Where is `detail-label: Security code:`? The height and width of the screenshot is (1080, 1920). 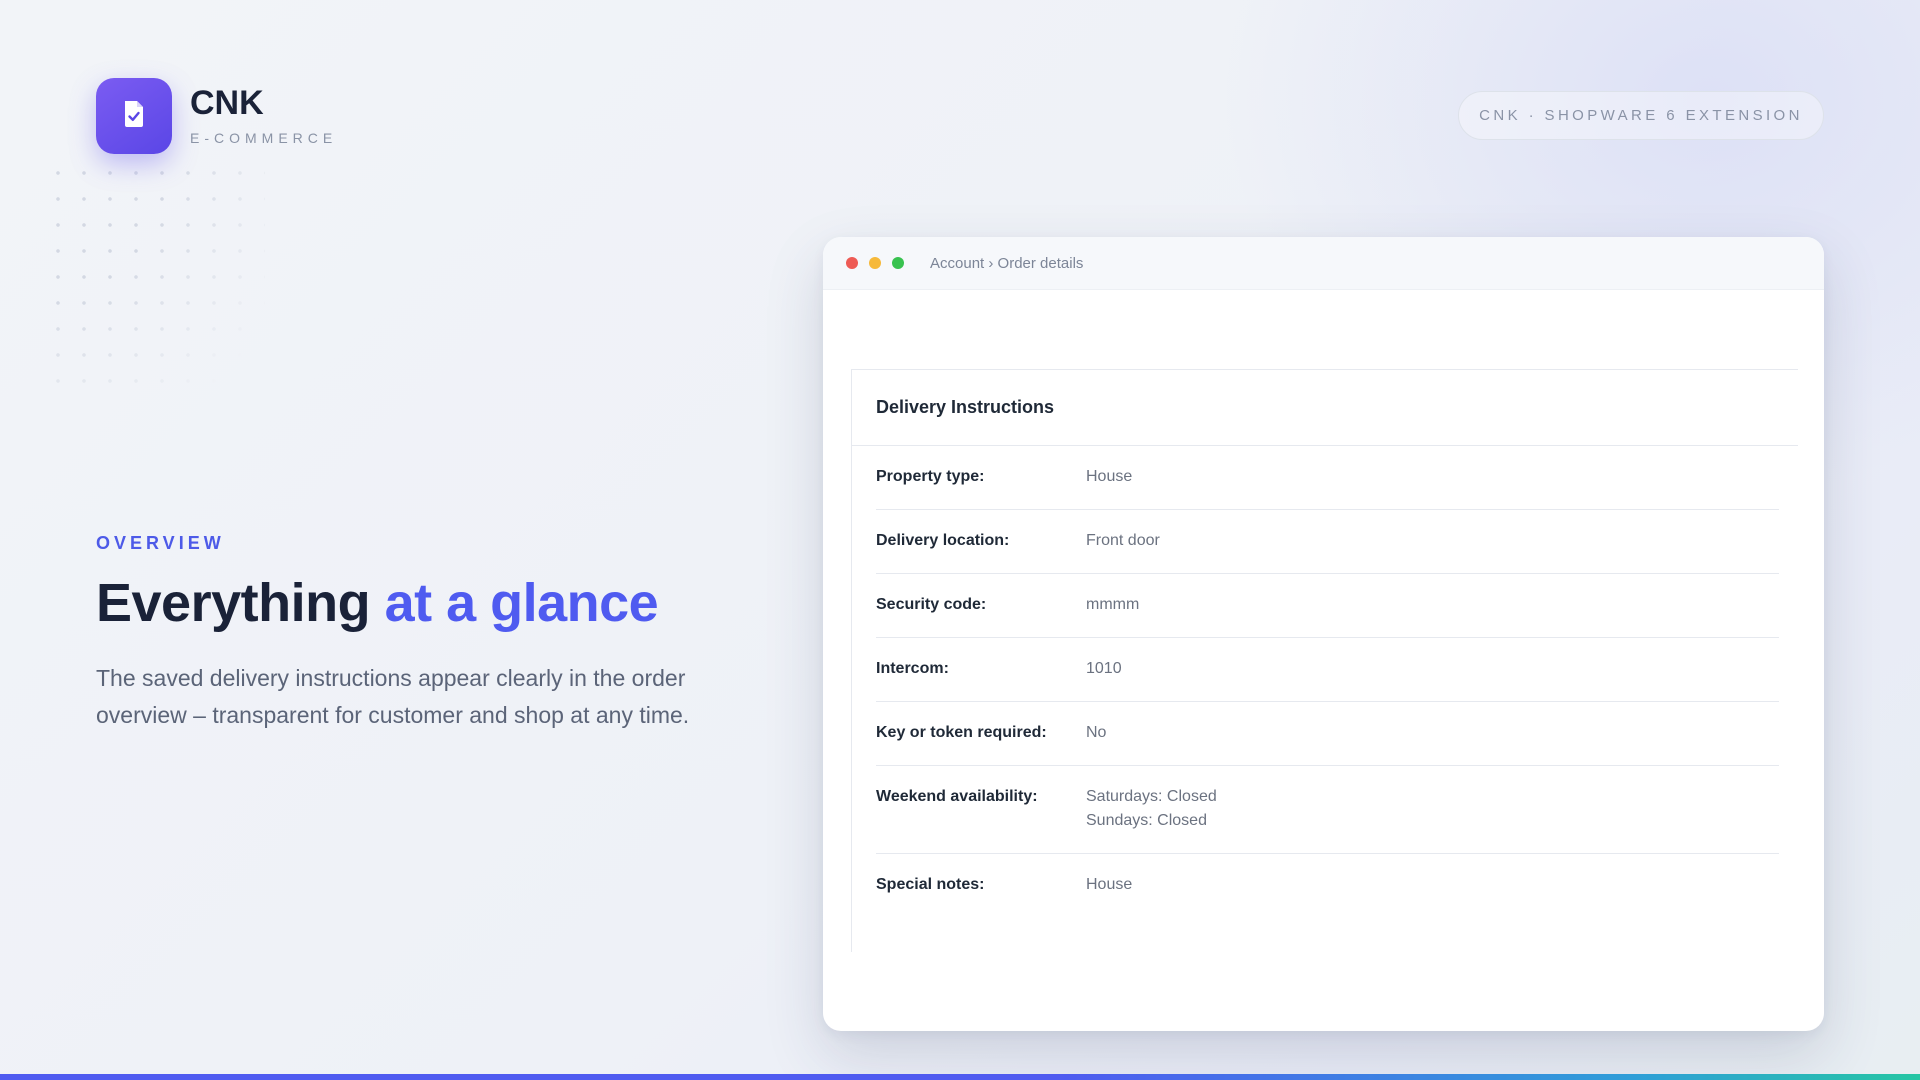 detail-label: Security code: is located at coordinates (931, 604).